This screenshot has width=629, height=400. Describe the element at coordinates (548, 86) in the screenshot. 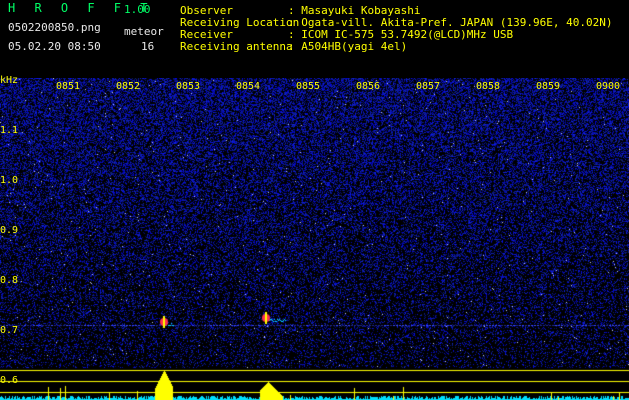

I see `x-tick-label: 0859` at that location.